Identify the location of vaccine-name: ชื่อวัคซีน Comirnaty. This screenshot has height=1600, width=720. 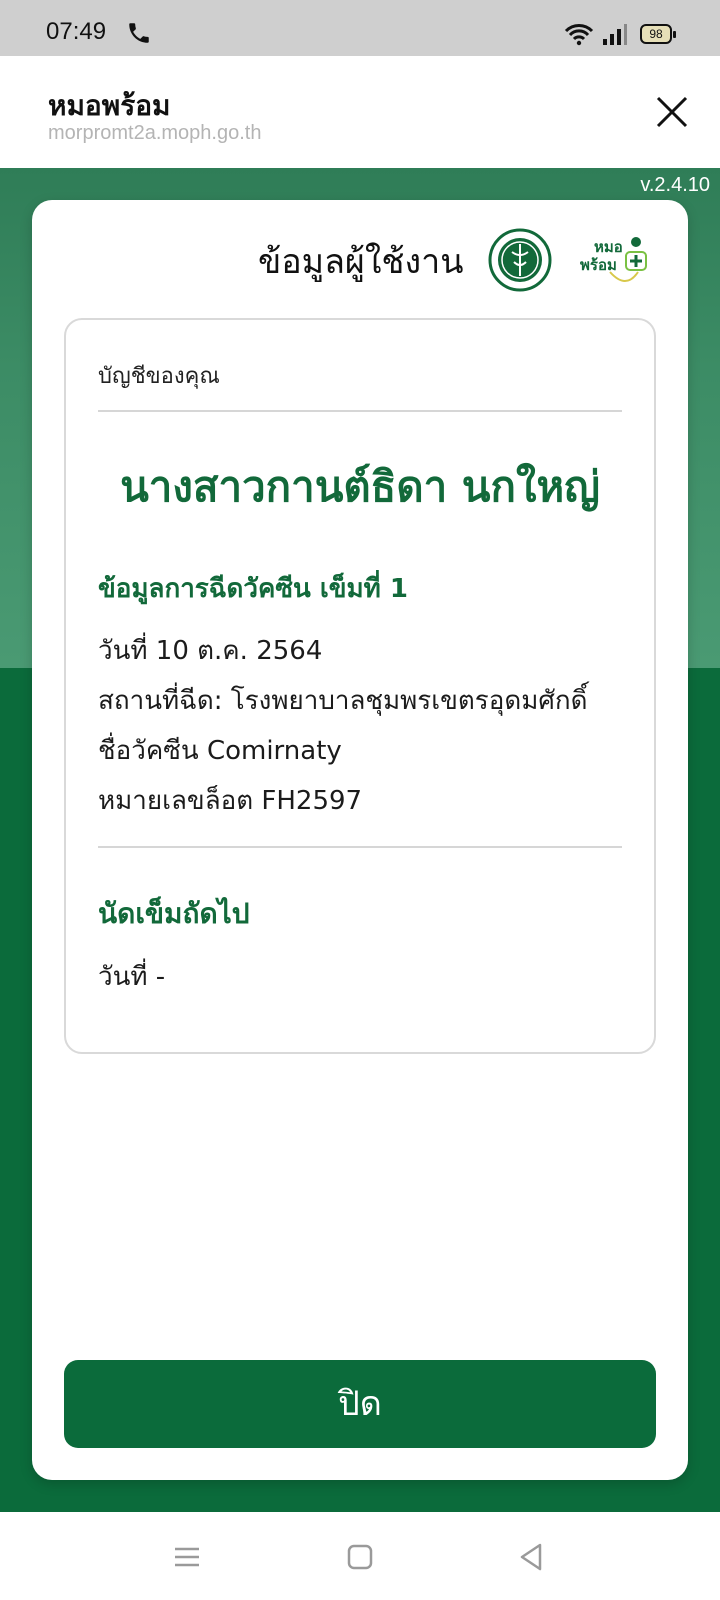
(220, 751).